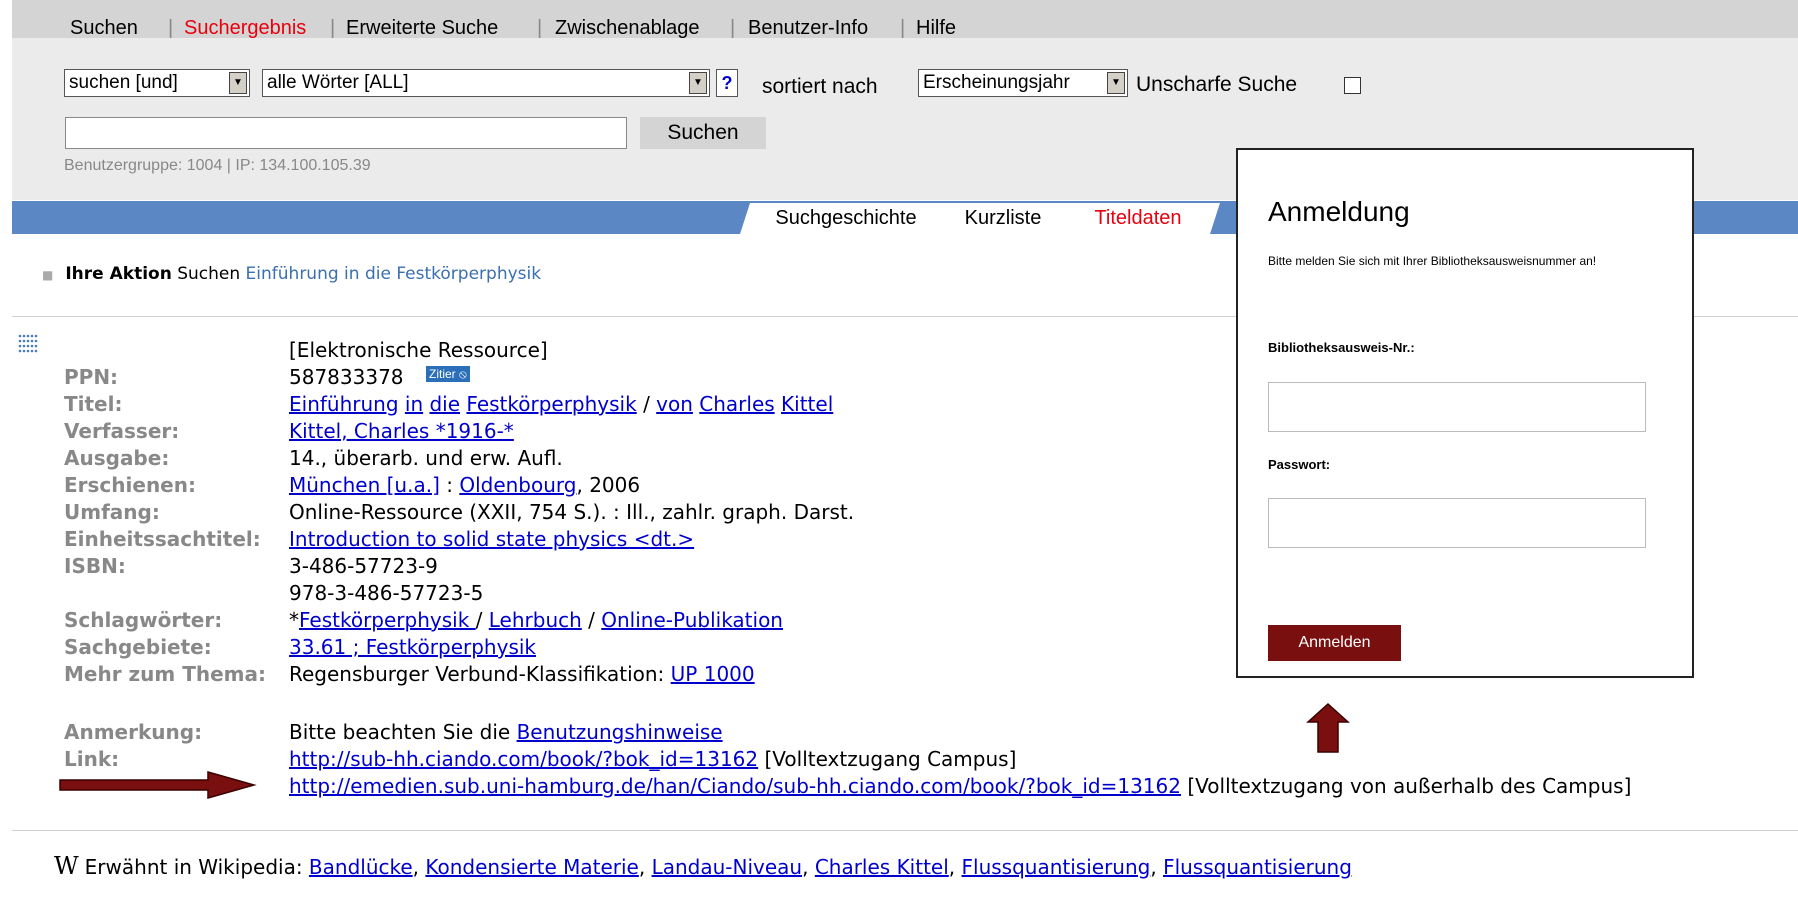  I want to click on field-select-value: alle Wörter [ALL], so click(338, 82).